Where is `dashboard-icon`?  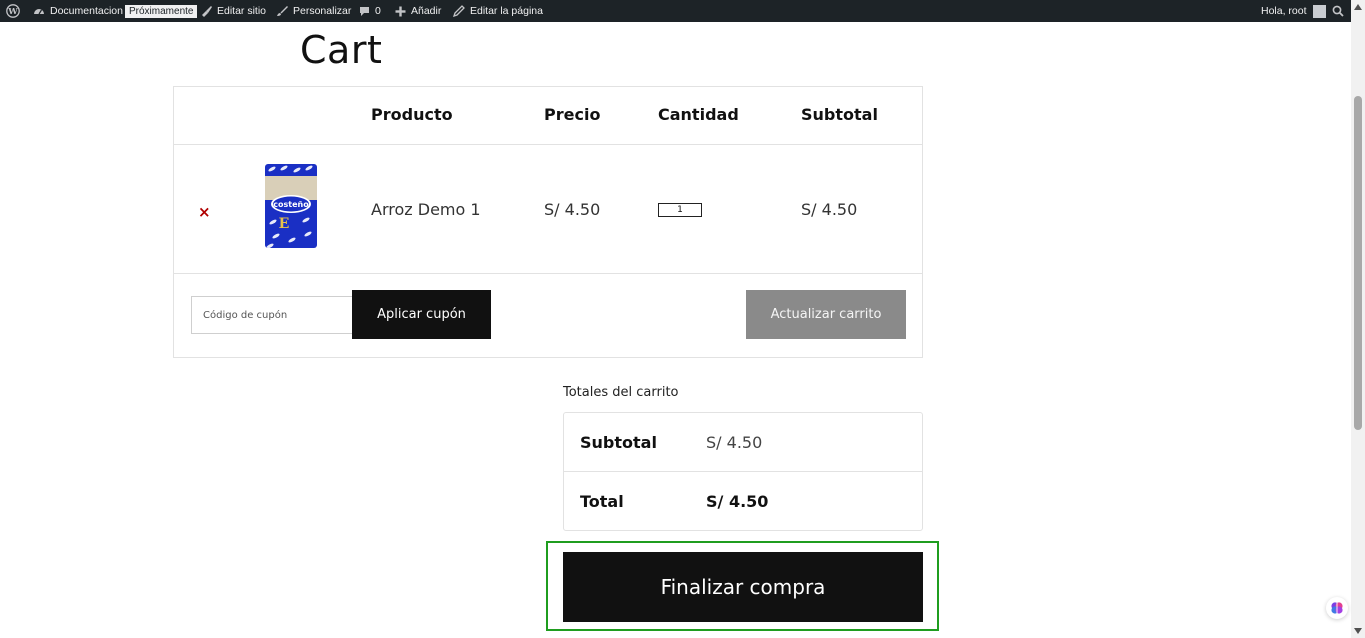 dashboard-icon is located at coordinates (39, 11).